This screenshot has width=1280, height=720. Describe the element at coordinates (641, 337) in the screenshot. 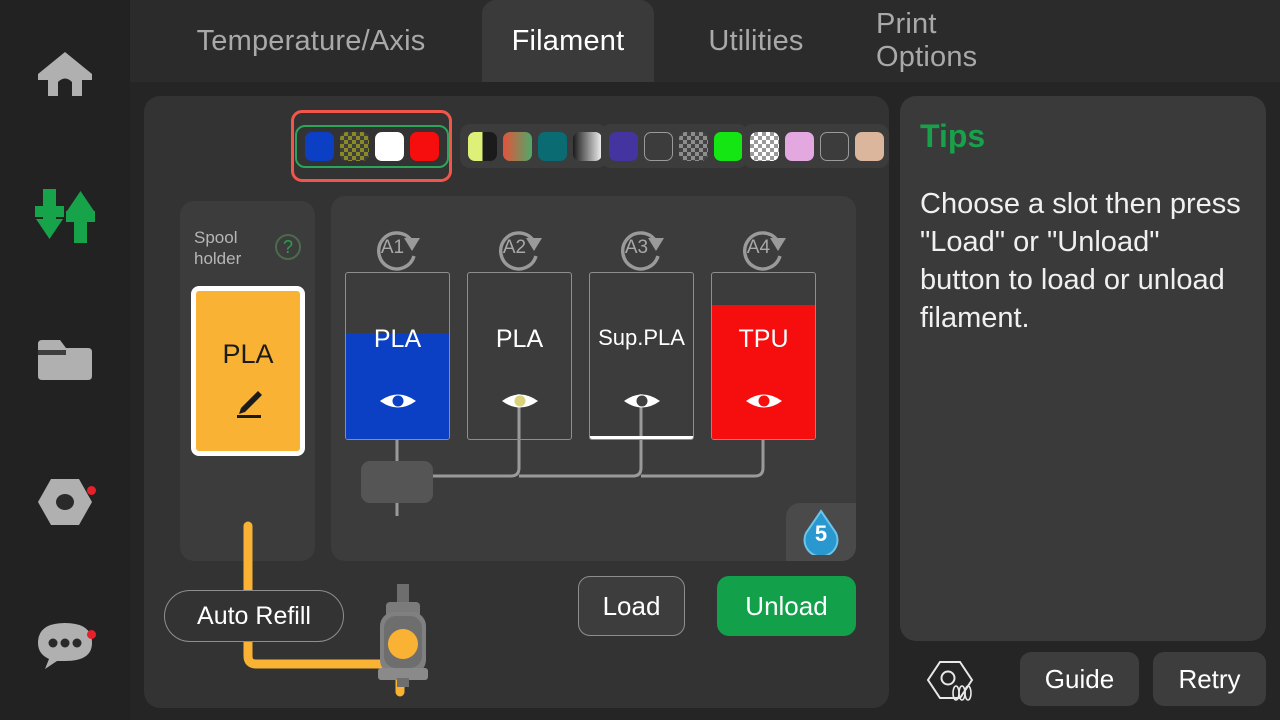

I see `slot-material-A3: Sup.PLA` at that location.